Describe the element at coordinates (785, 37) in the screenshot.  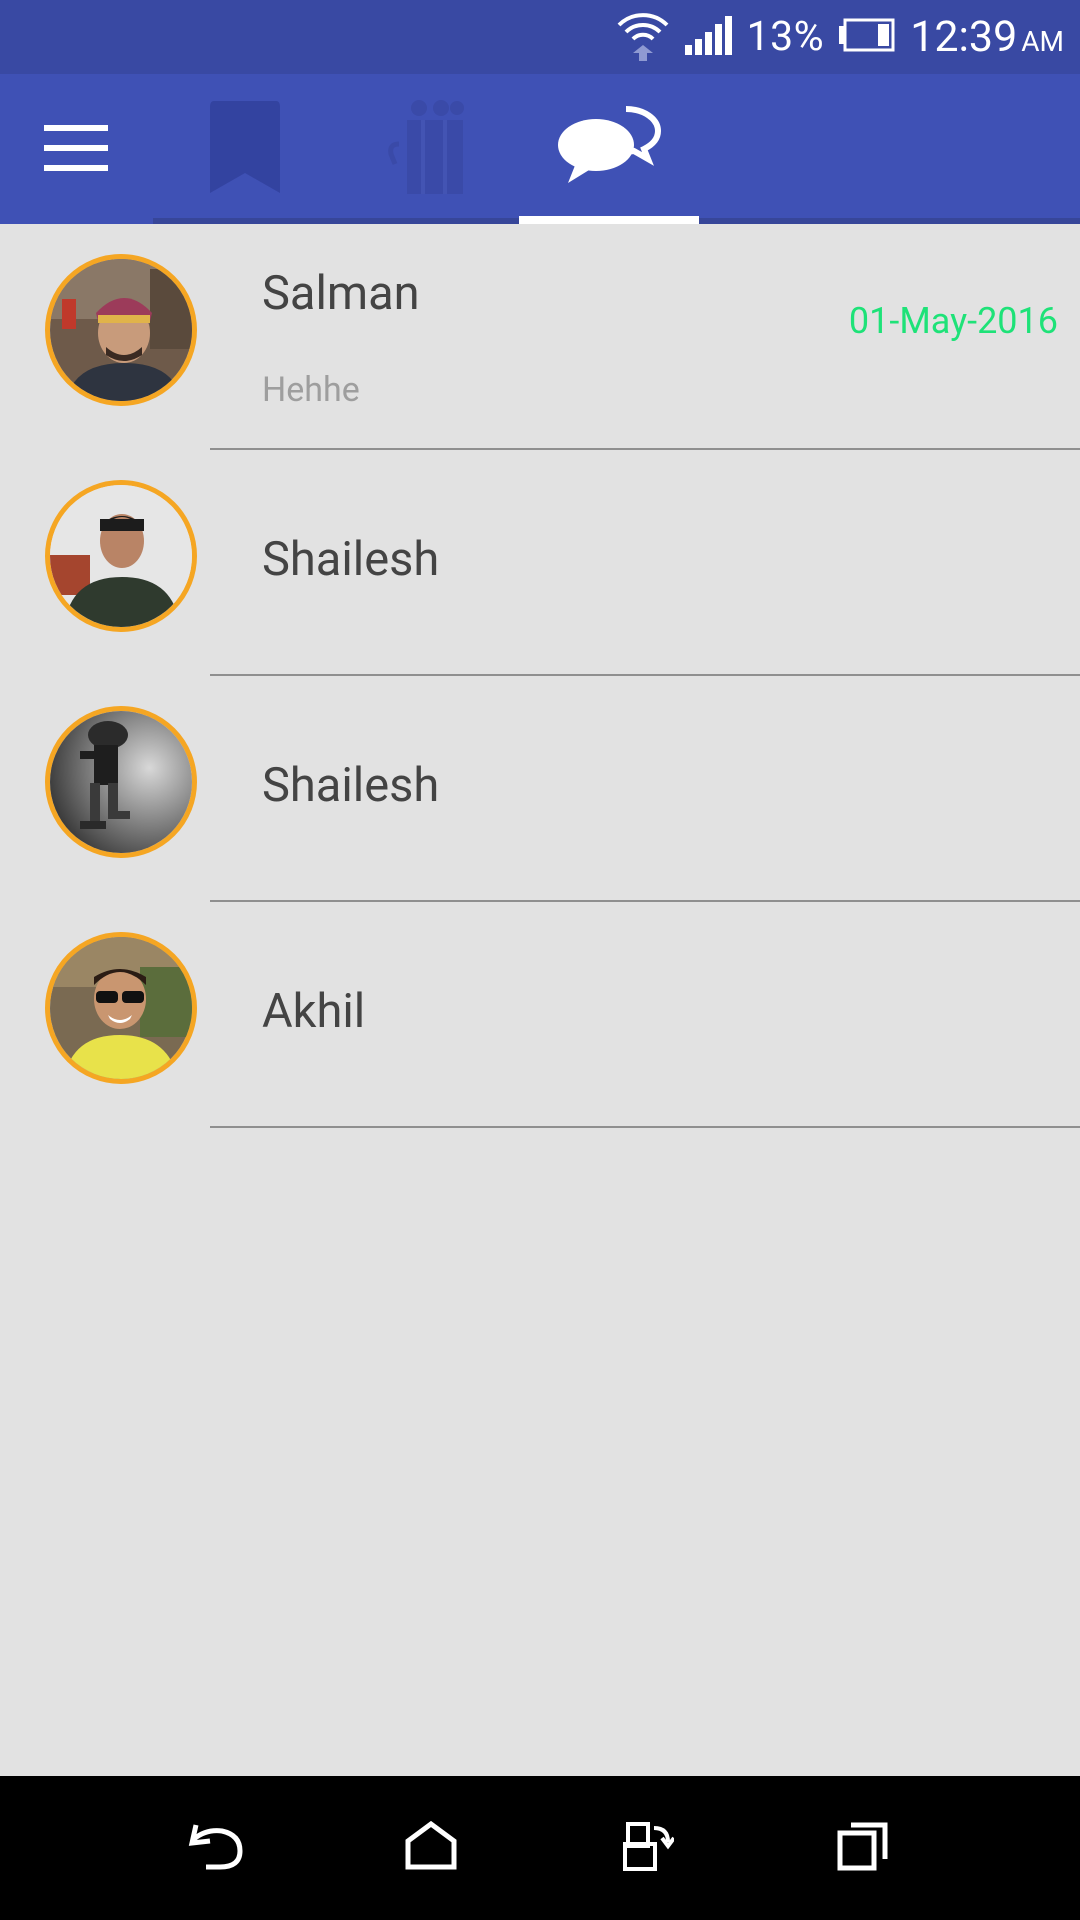
I see `battery-percent: 13%` at that location.